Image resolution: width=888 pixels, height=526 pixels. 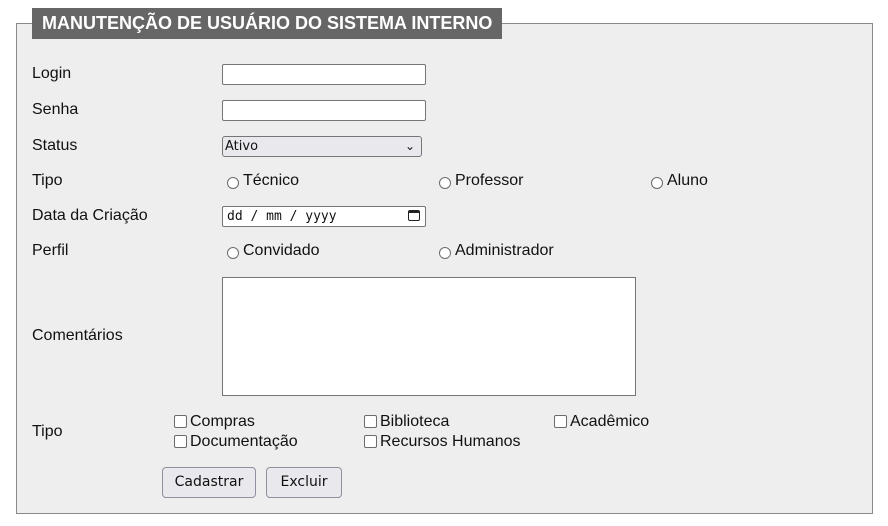 I want to click on login-label: Login, so click(x=52, y=73).